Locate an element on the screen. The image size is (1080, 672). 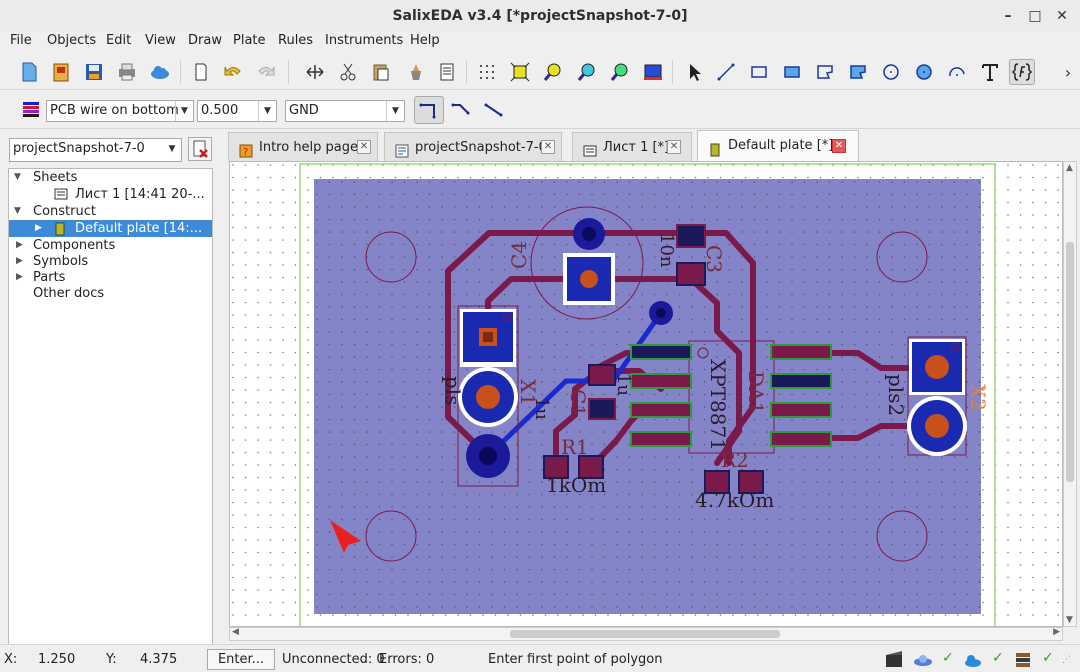
check-icon: ✓ is located at coordinates (948, 658).